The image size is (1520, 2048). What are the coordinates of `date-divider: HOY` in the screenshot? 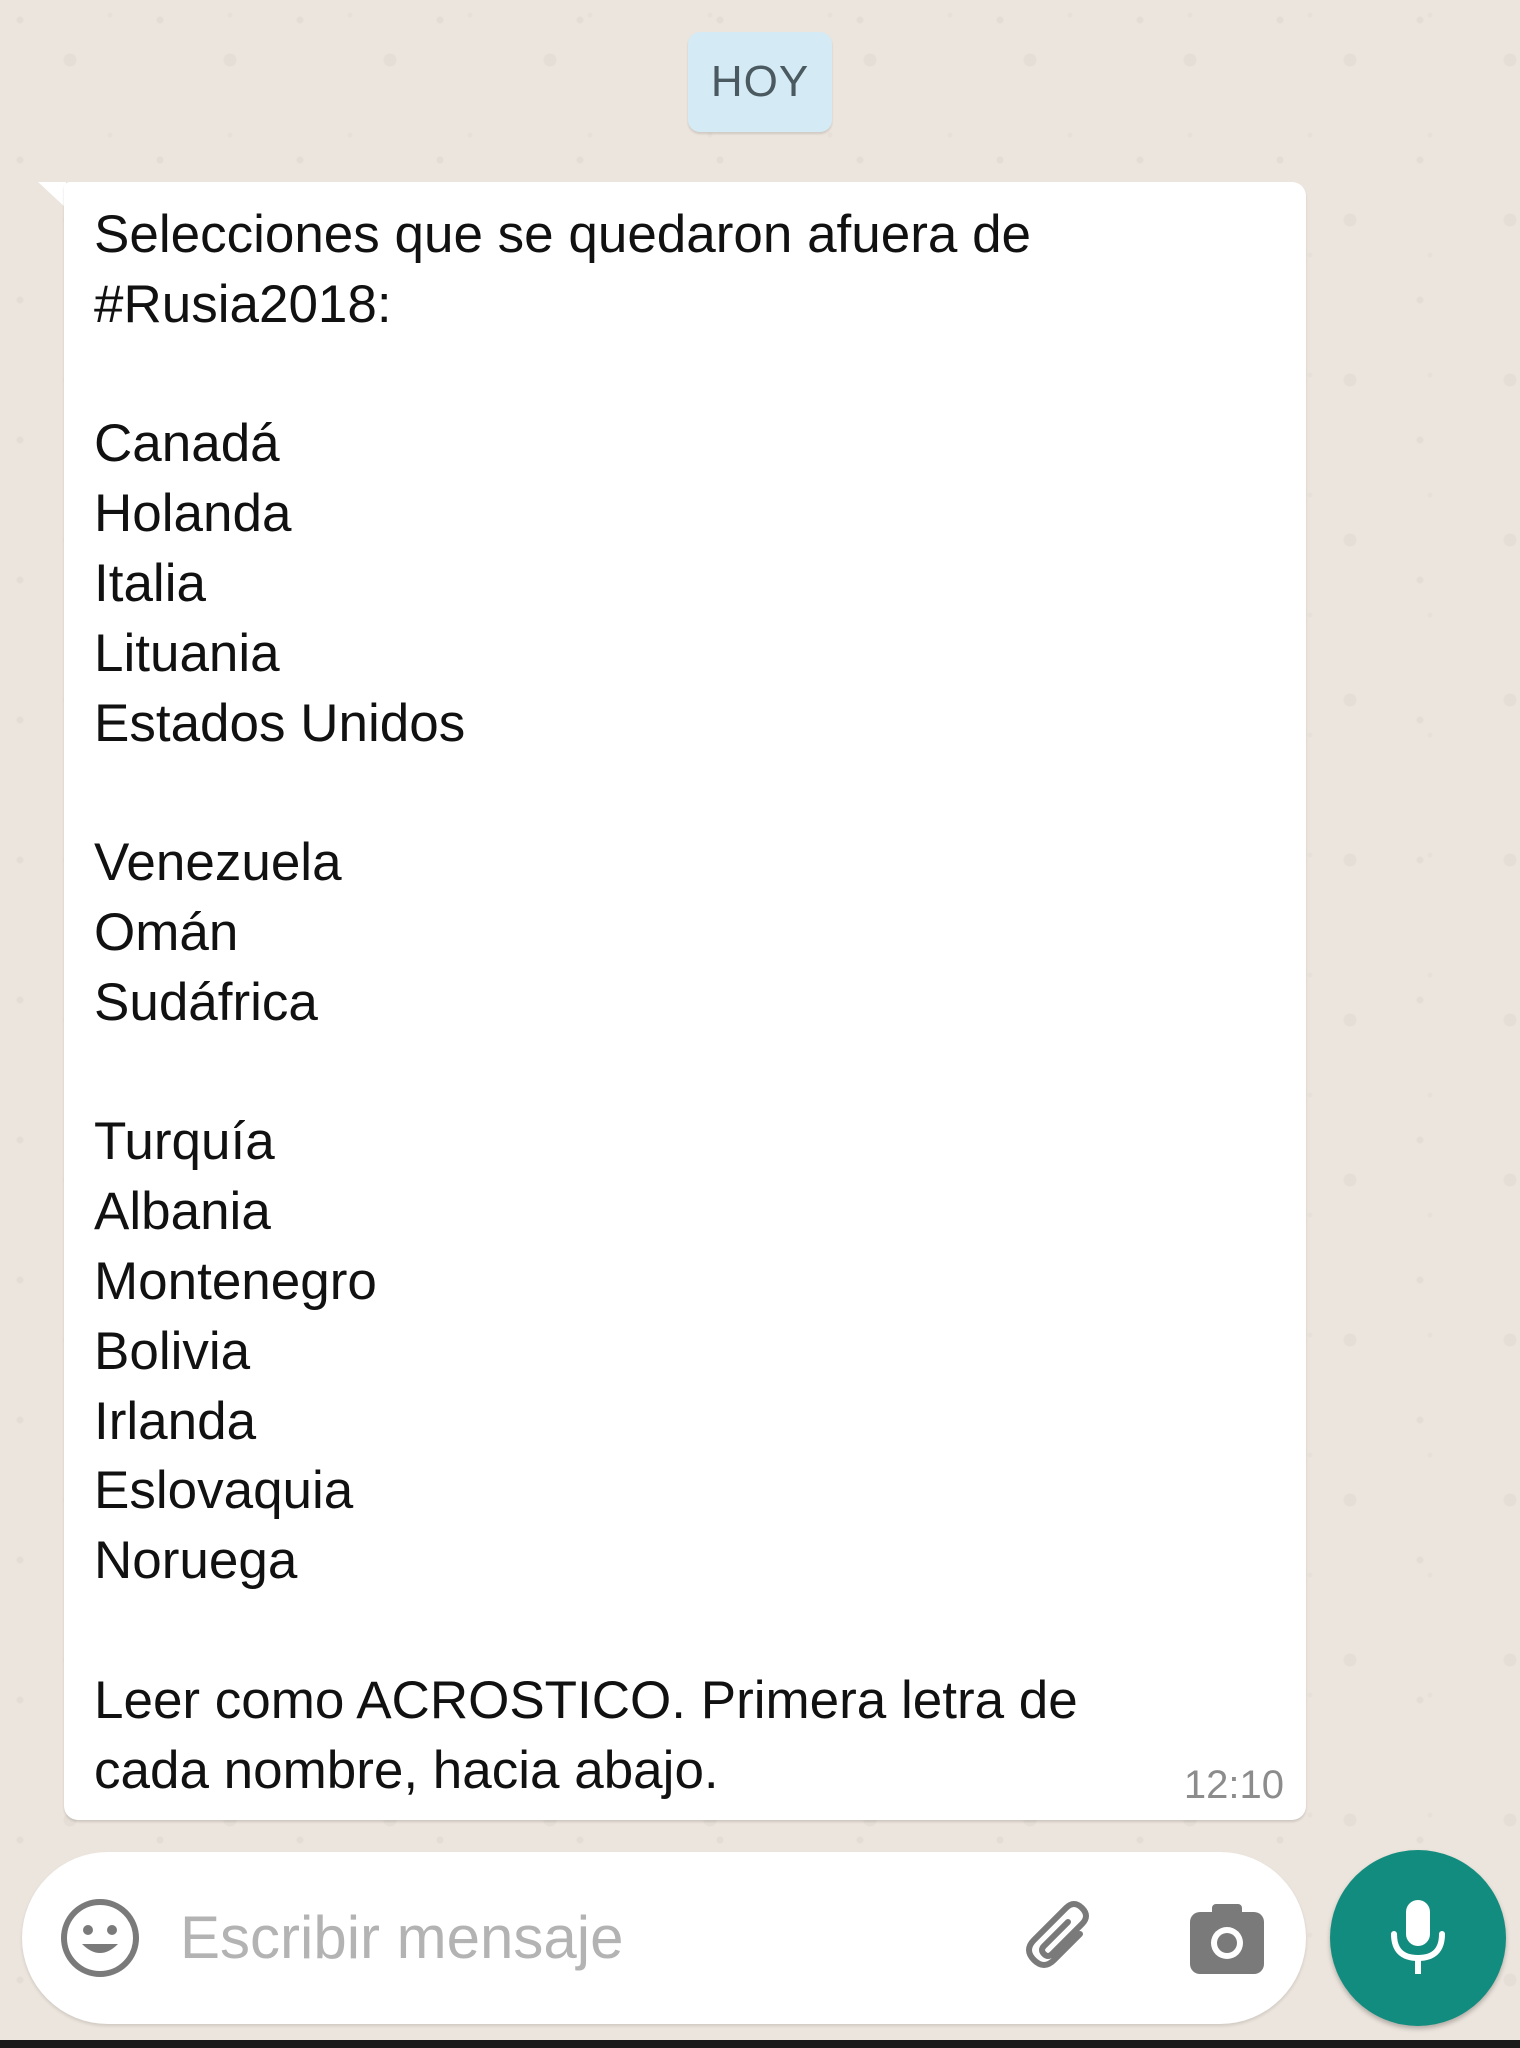 It's located at (760, 82).